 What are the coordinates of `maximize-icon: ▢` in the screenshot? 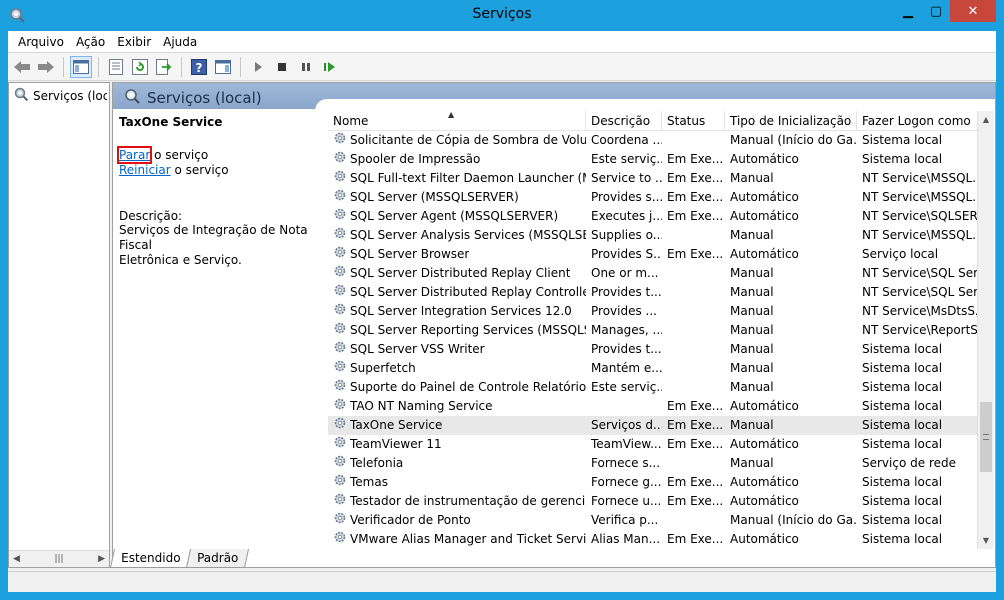 It's located at (936, 11).